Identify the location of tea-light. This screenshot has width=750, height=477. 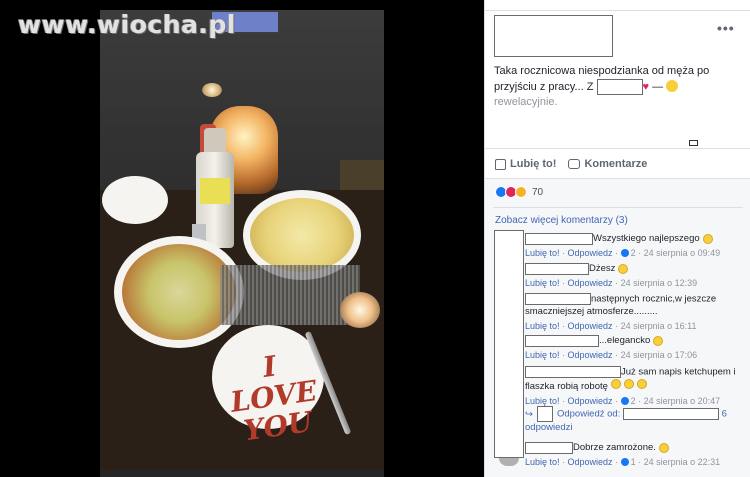
(212, 90).